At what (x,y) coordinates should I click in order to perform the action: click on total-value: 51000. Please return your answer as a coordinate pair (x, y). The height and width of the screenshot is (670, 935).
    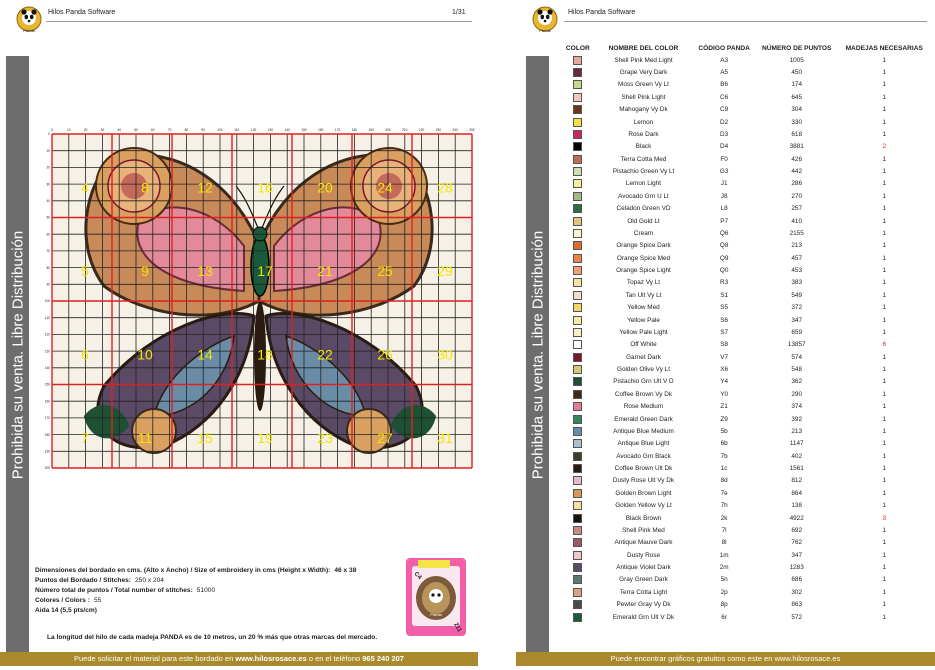
    Looking at the image, I should click on (206, 590).